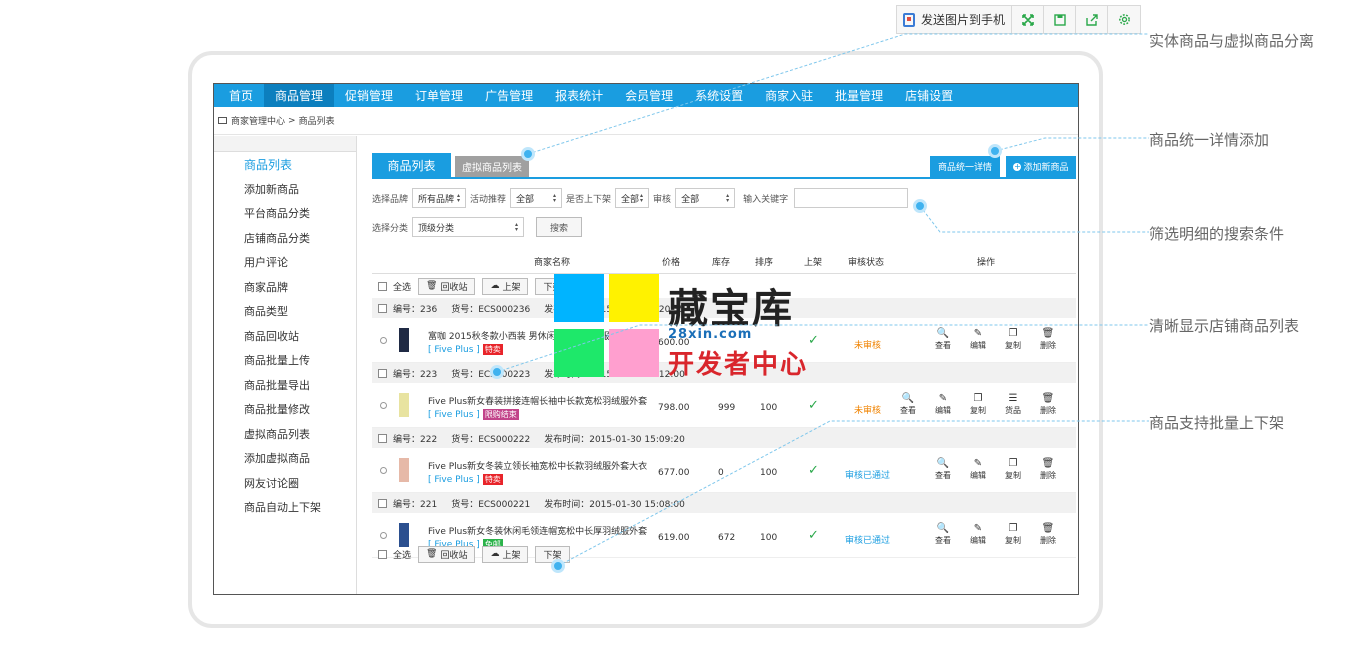  I want to click on review-filter-label: 审核, so click(662, 199).